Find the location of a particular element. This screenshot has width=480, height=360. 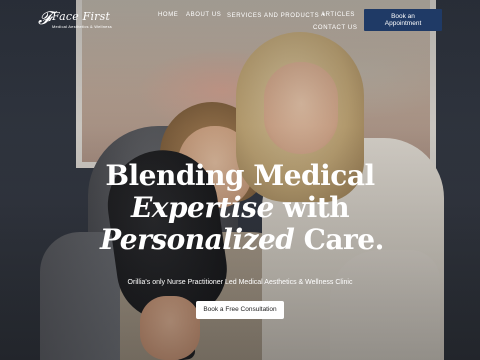

book-appointment-line1: Book an is located at coordinates (403, 16).